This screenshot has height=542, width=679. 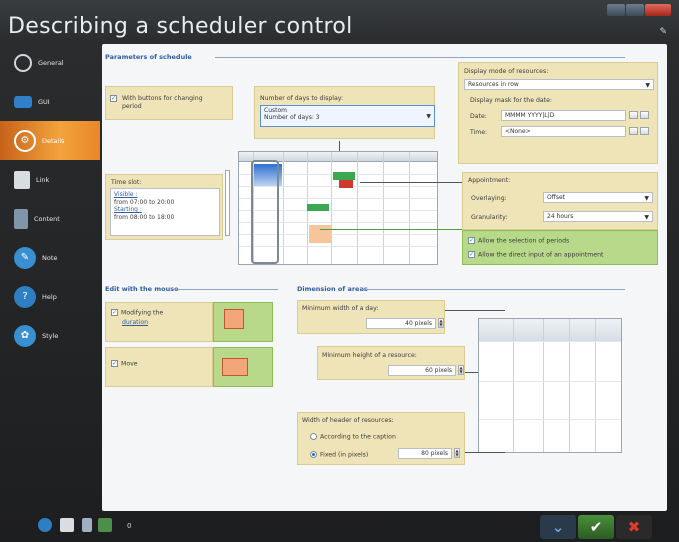 What do you see at coordinates (50, 257) in the screenshot?
I see `sidebar-item-note: ✎ Note` at bounding box center [50, 257].